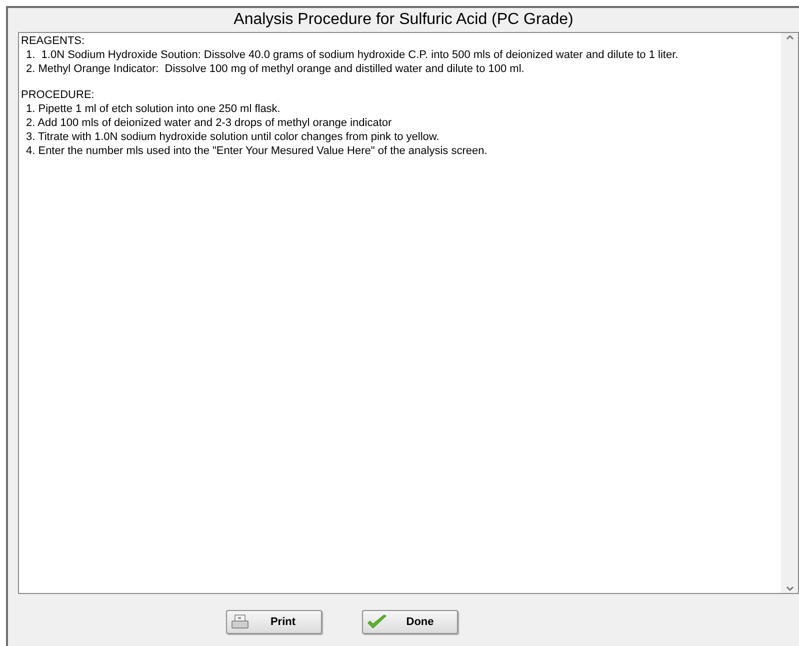 This screenshot has height=646, width=799. What do you see at coordinates (401, 151) in the screenshot?
I see `procedure-step: 4. Enter the number mls used into the "Enter Your Mesured Value Here" of the analysis screen.` at bounding box center [401, 151].